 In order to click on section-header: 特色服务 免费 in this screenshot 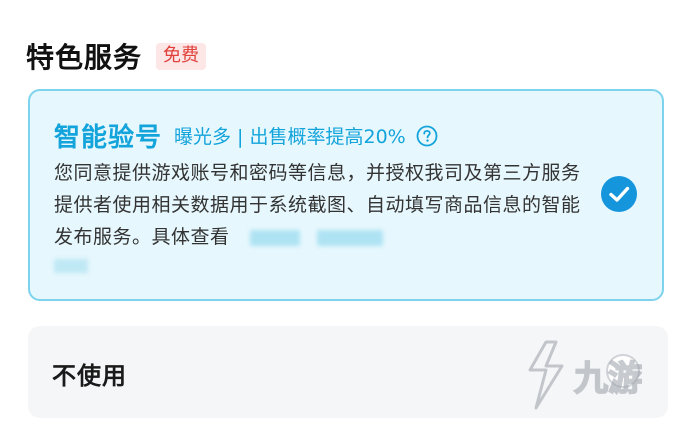, I will do `click(116, 56)`.